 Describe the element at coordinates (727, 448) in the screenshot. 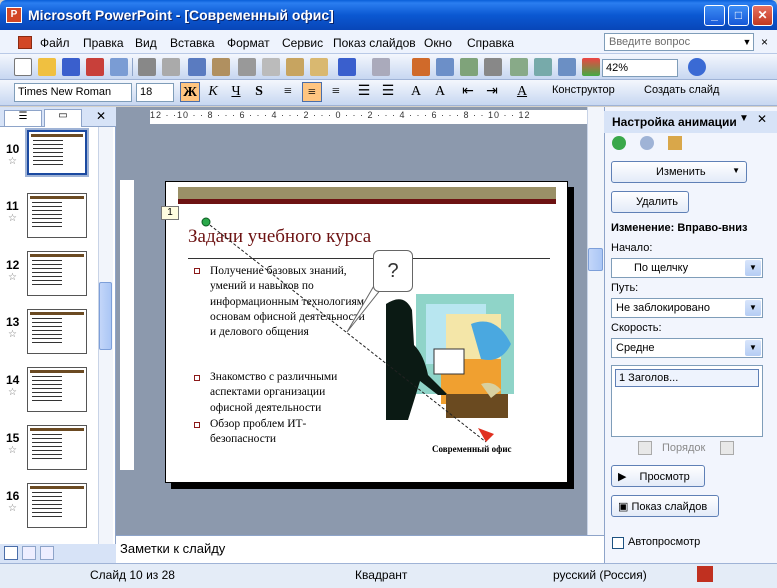

I see `move-down-icon` at that location.